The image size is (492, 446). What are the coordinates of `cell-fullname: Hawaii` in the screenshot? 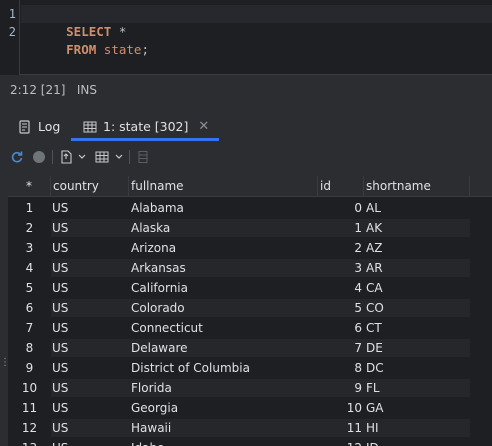 It's located at (224, 428).